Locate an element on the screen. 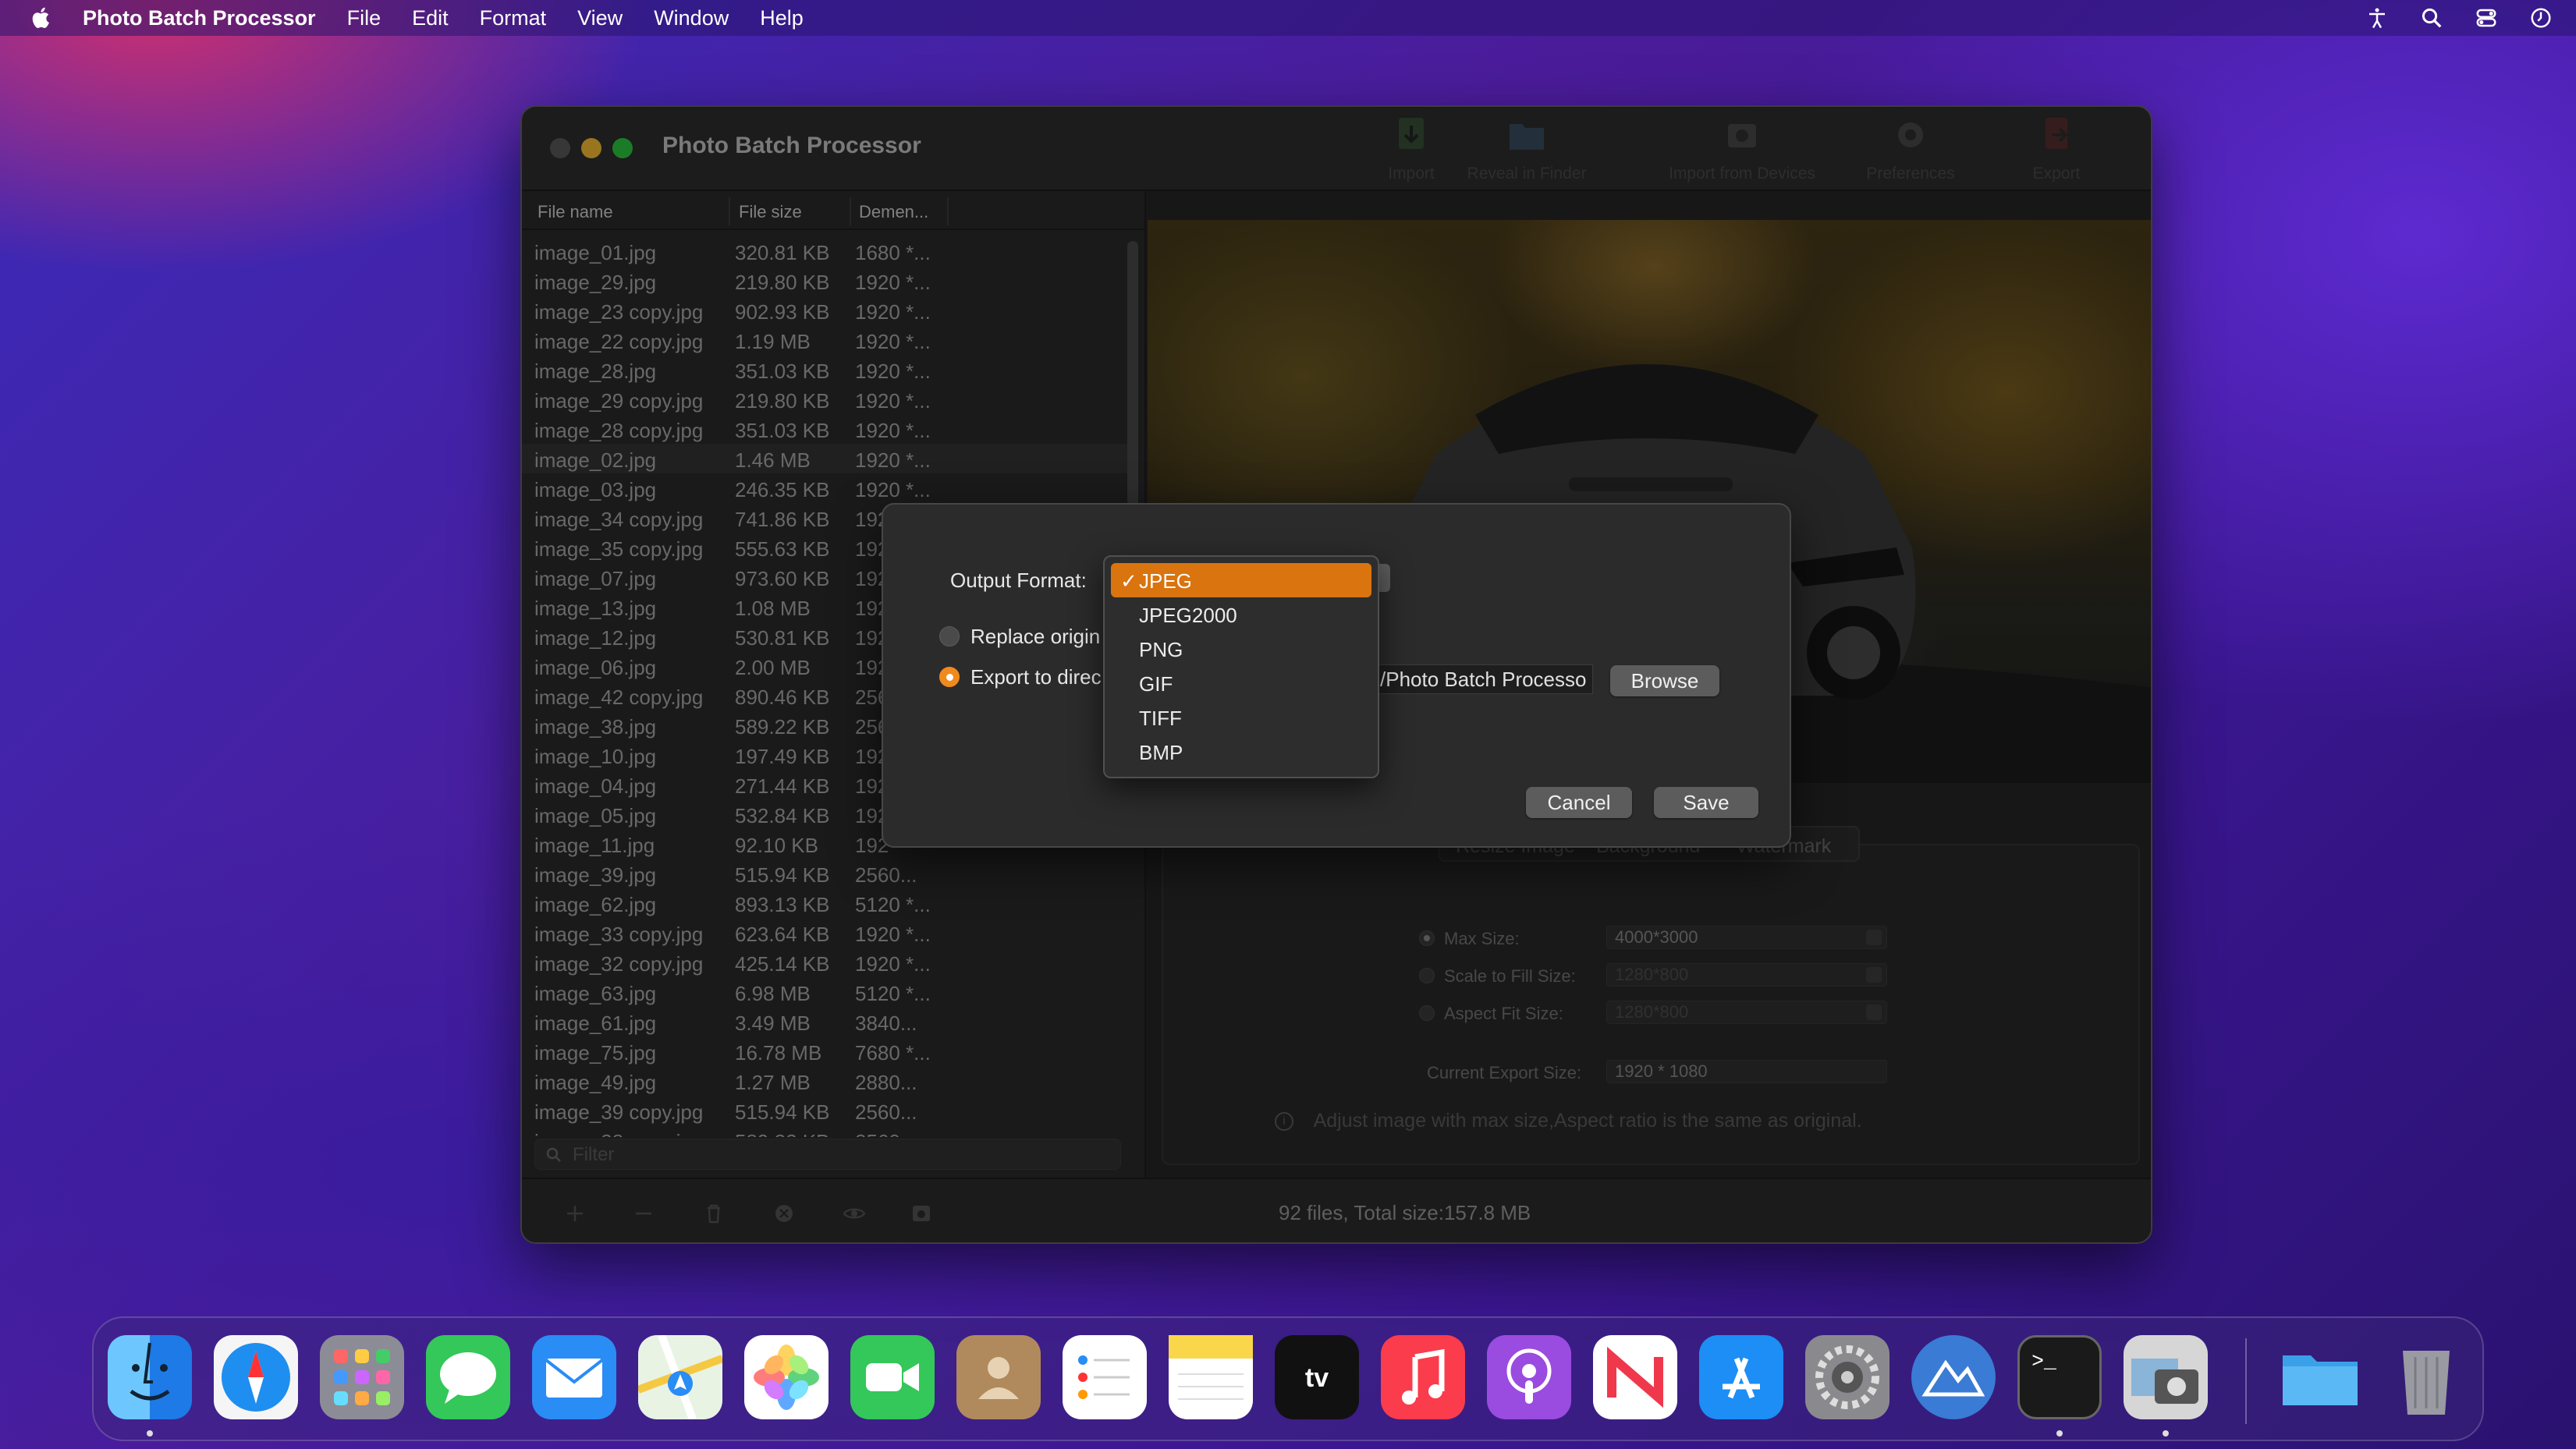 This screenshot has width=2576, height=1449. save-button: Save is located at coordinates (1706, 802).